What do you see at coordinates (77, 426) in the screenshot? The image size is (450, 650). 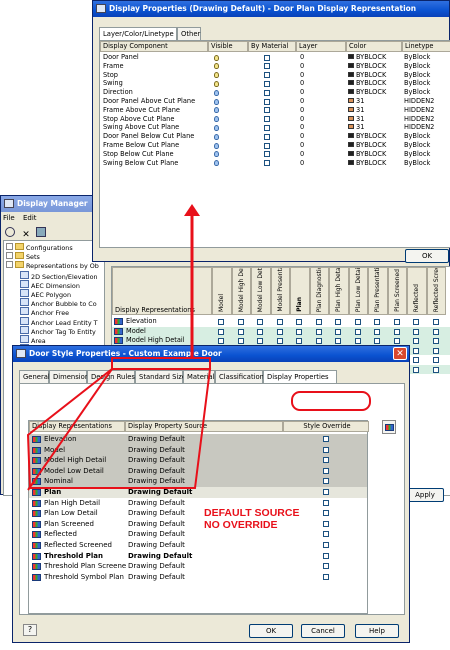 I see `ds-col-header: Display Representations` at bounding box center [77, 426].